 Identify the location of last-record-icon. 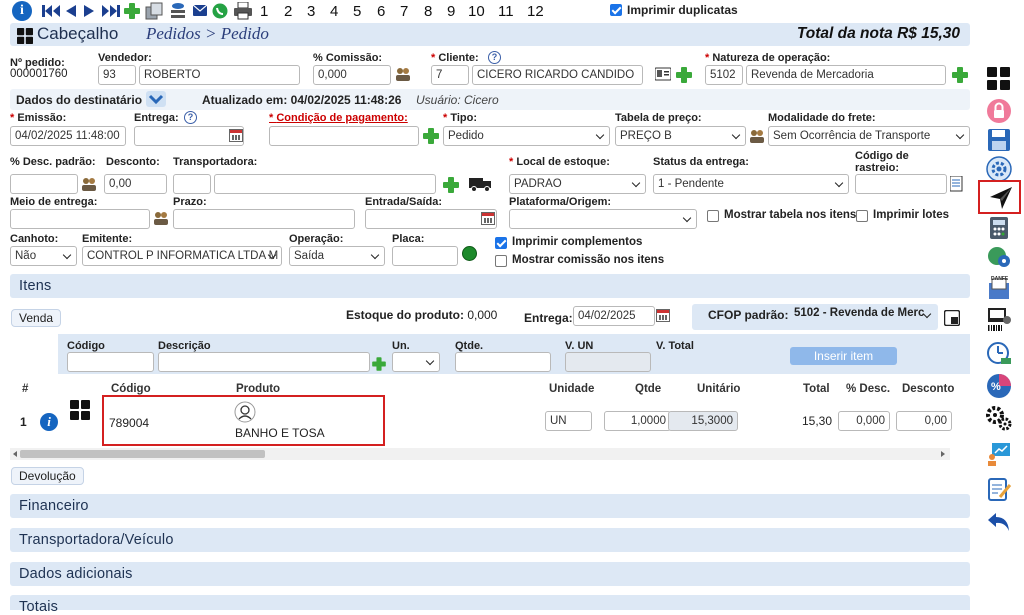
(111, 11).